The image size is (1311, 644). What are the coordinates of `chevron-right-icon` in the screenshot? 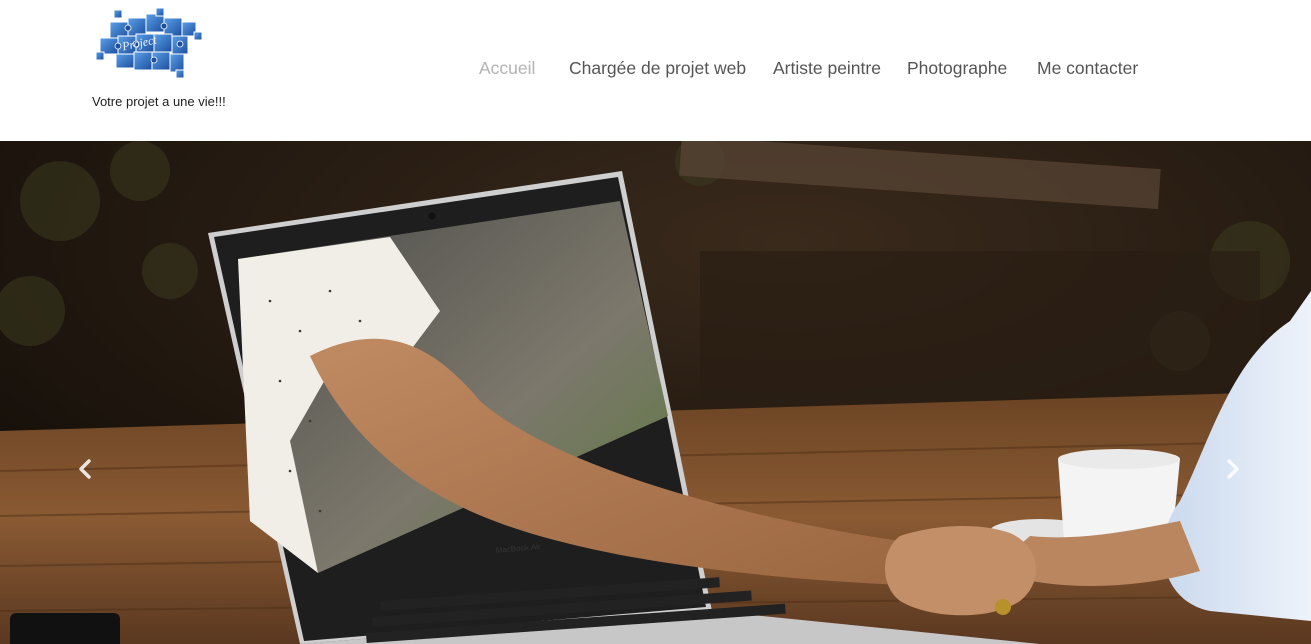 It's located at (1232, 469).